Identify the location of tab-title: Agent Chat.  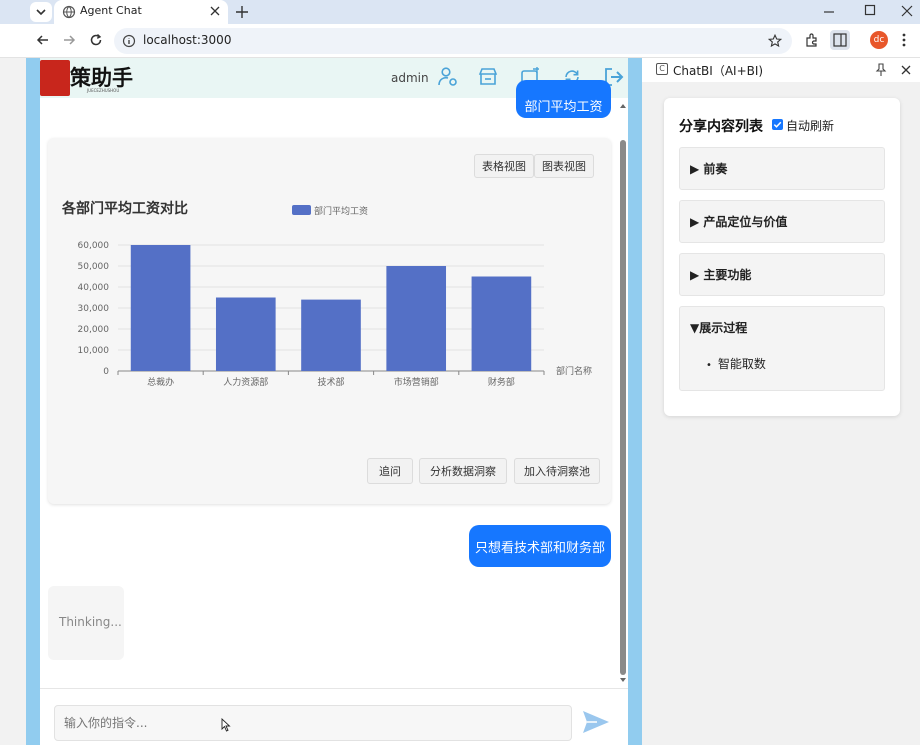
(111, 10).